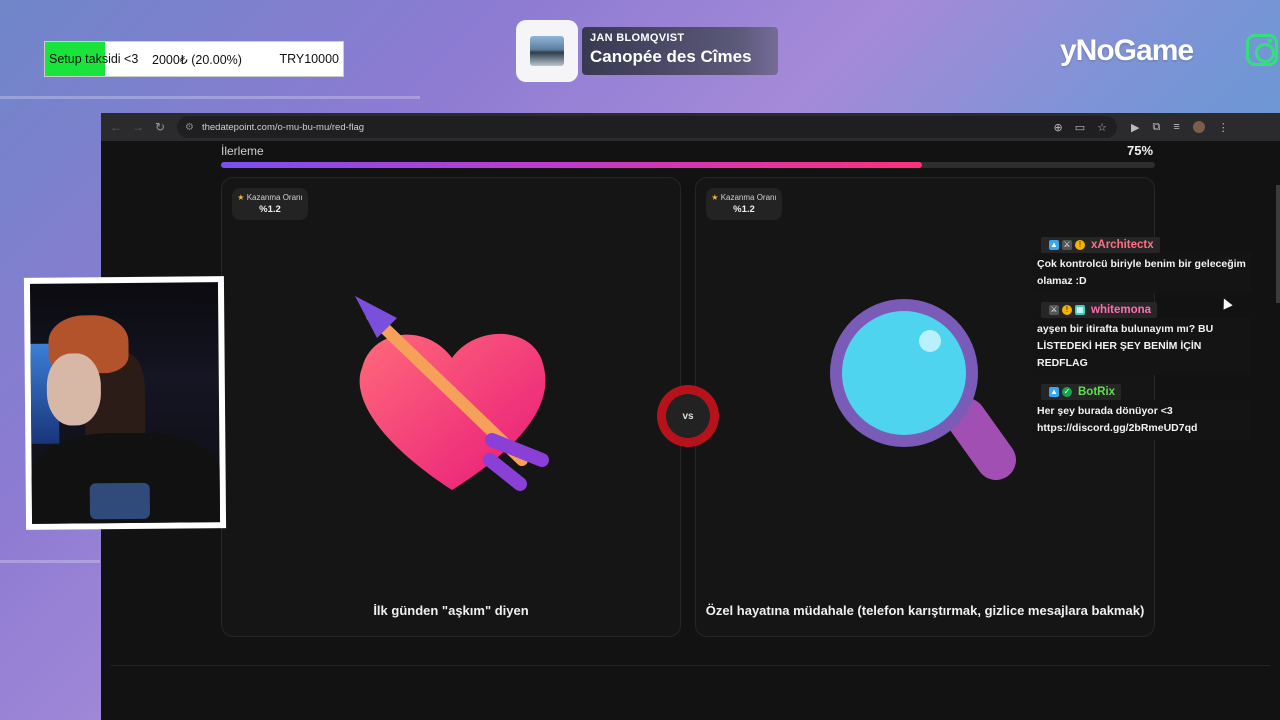 This screenshot has height=720, width=1280. I want to click on goal-label: Setup taksidi <3, so click(94, 59).